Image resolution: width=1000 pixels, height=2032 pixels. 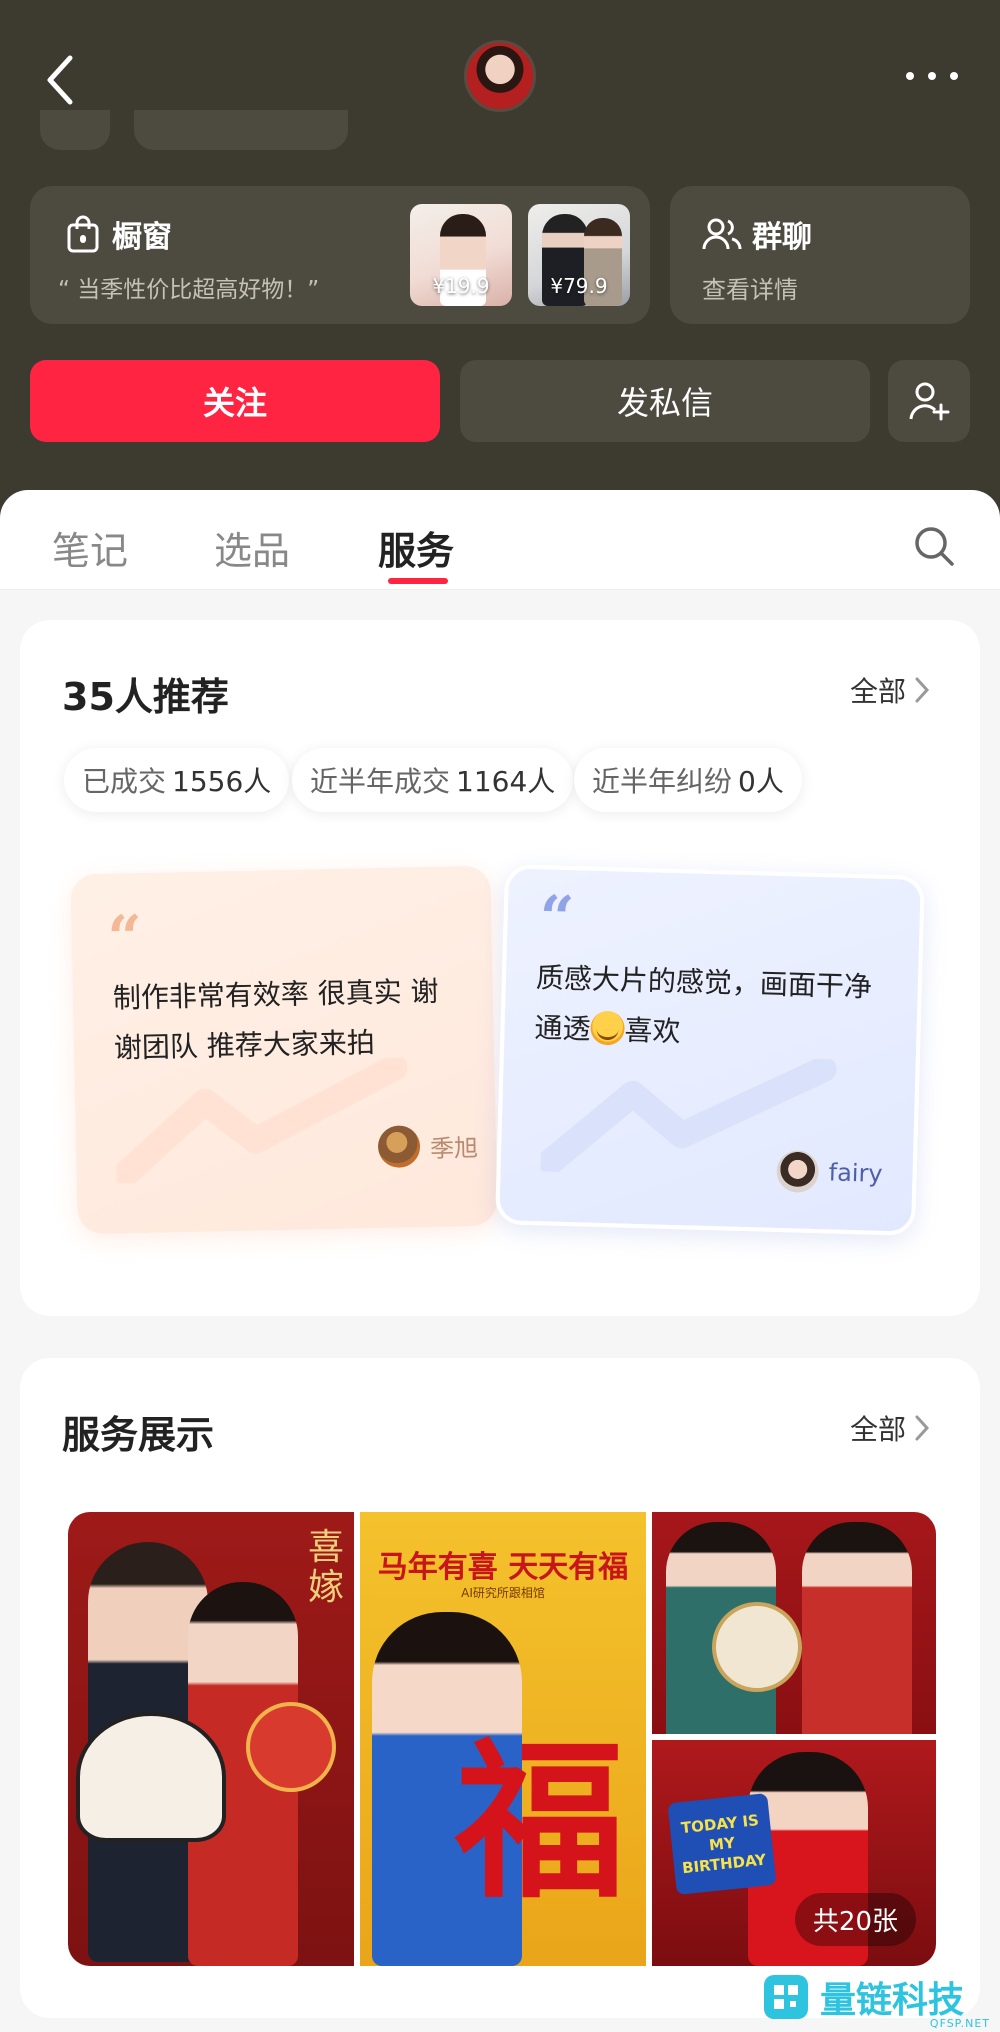 What do you see at coordinates (665, 401) in the screenshot?
I see `send-message-button: 发私信` at bounding box center [665, 401].